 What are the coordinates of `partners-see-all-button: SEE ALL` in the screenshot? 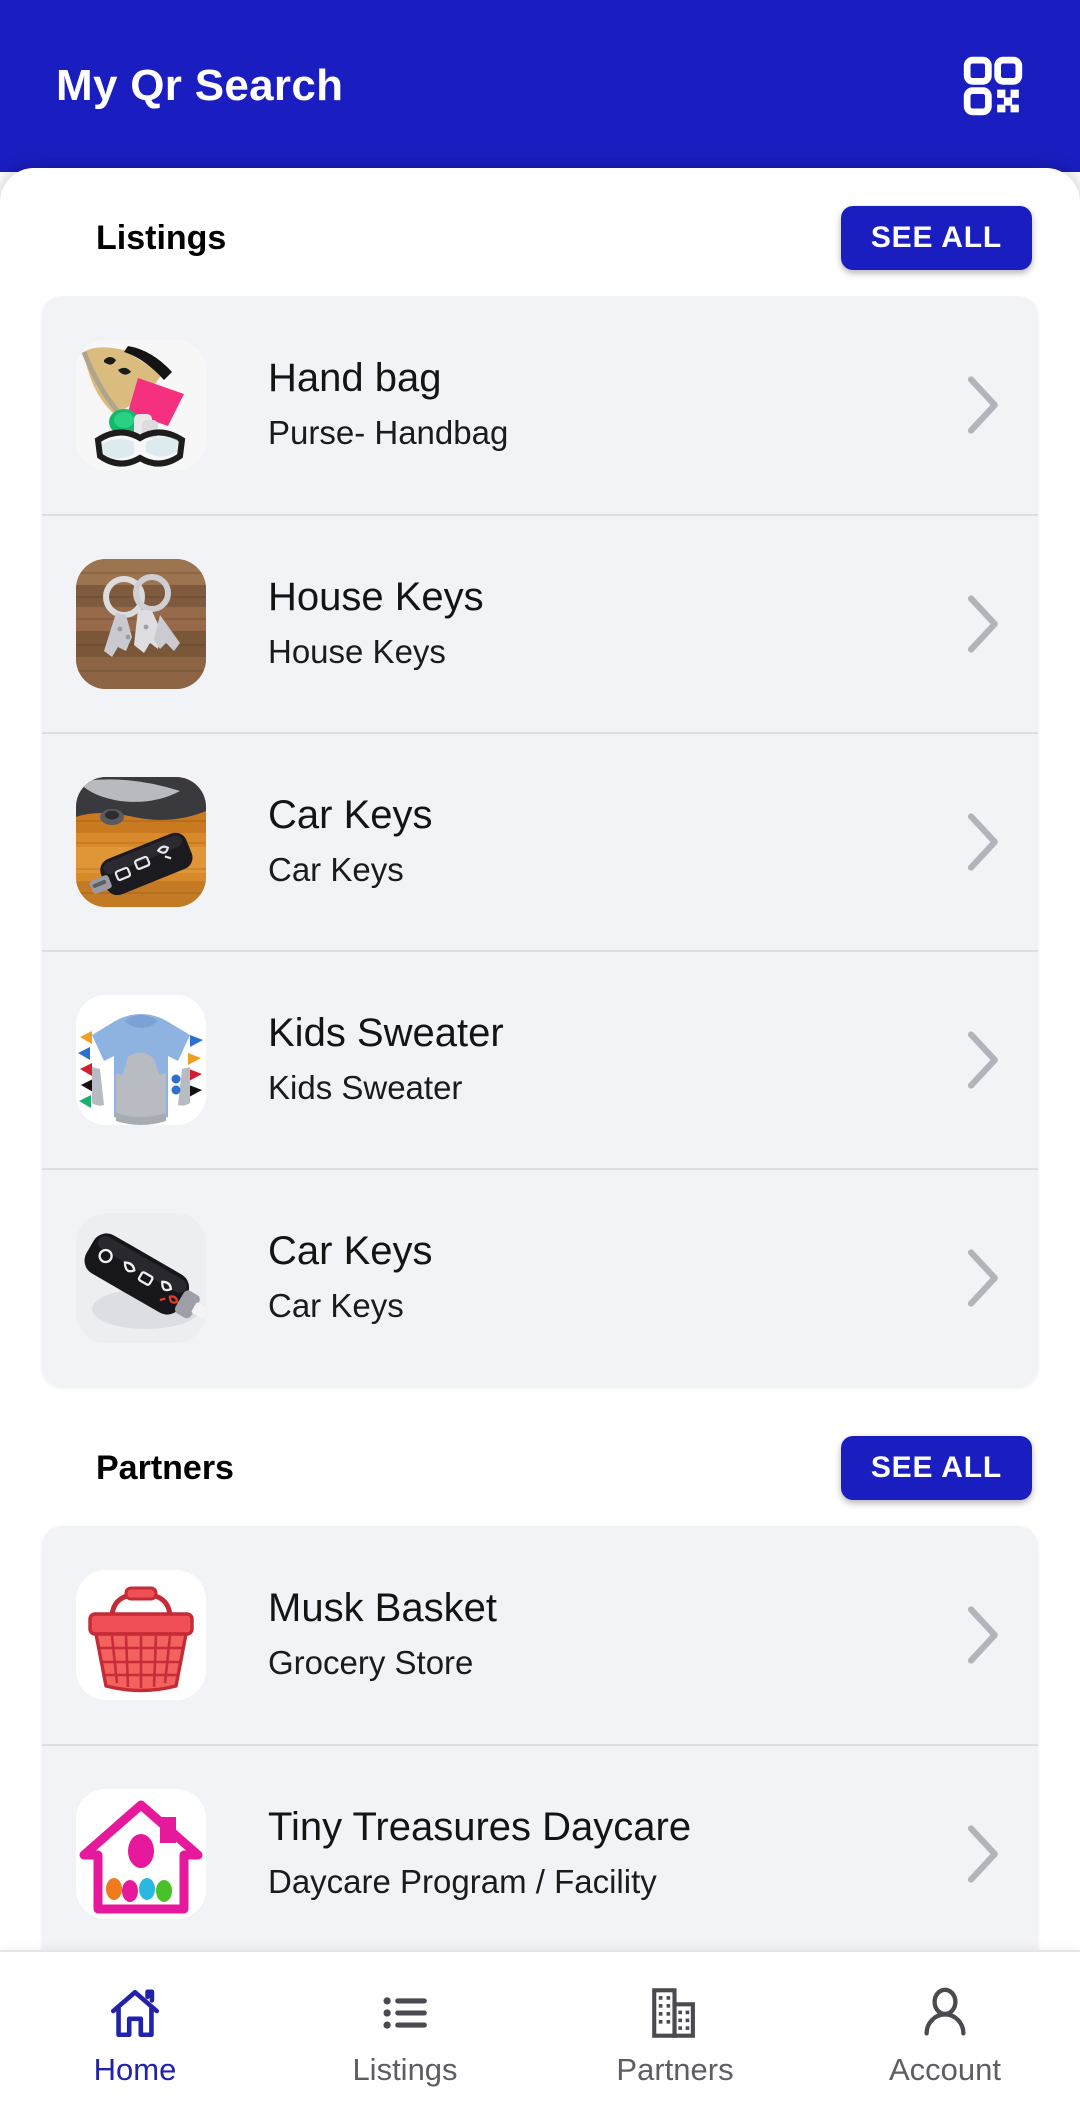 It's located at (936, 1468).